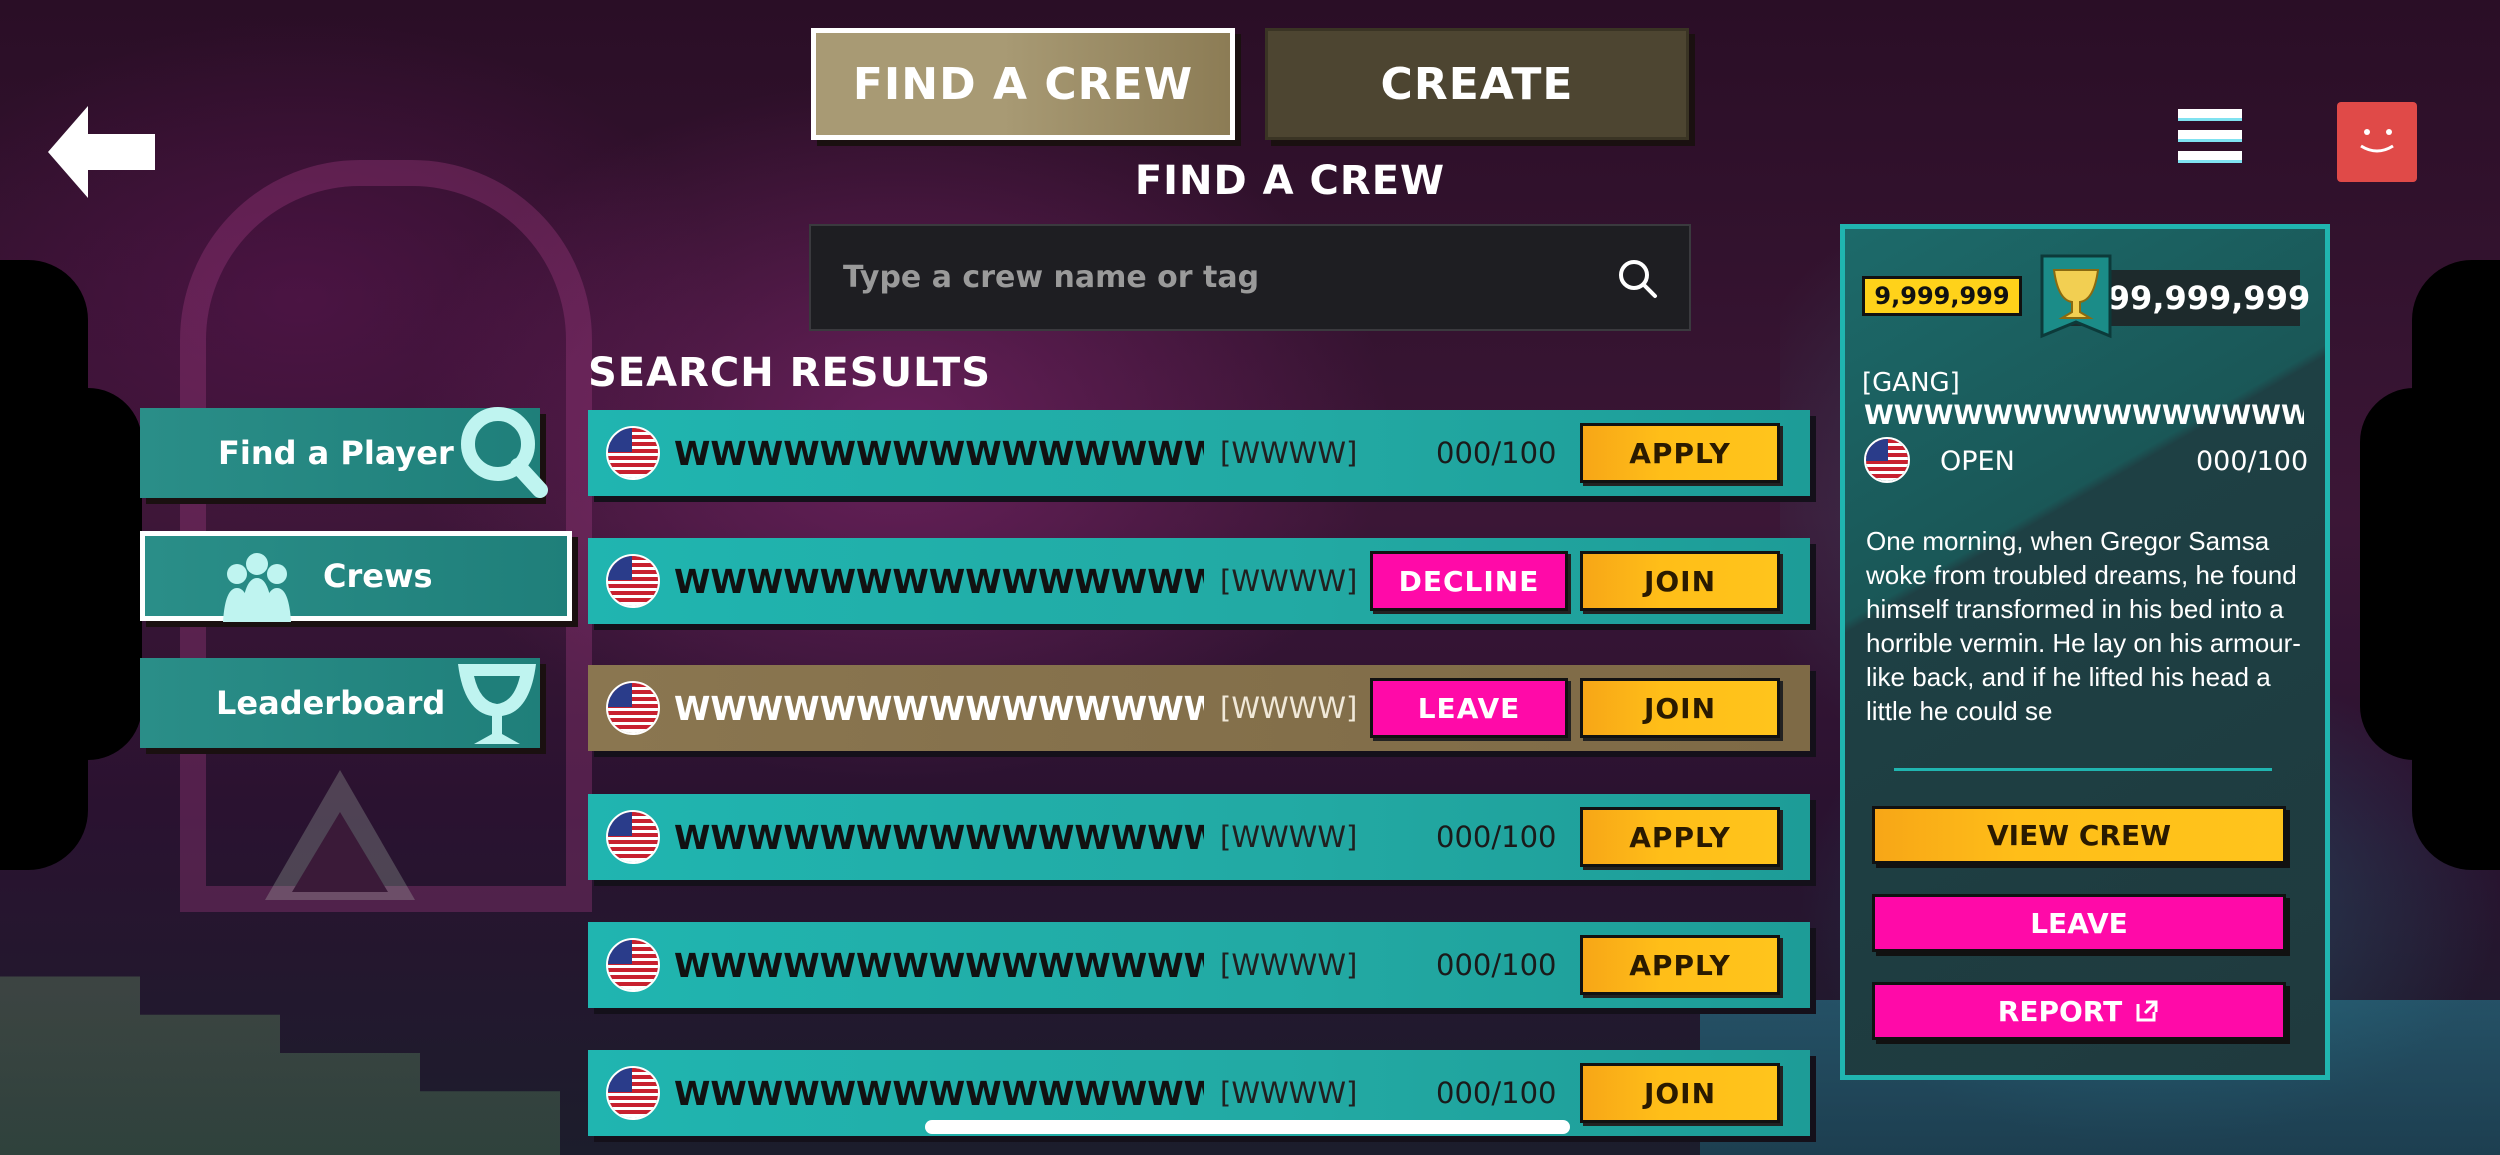 Image resolution: width=2500 pixels, height=1155 pixels. I want to click on sidebar-item-crews: Crews, so click(356, 576).